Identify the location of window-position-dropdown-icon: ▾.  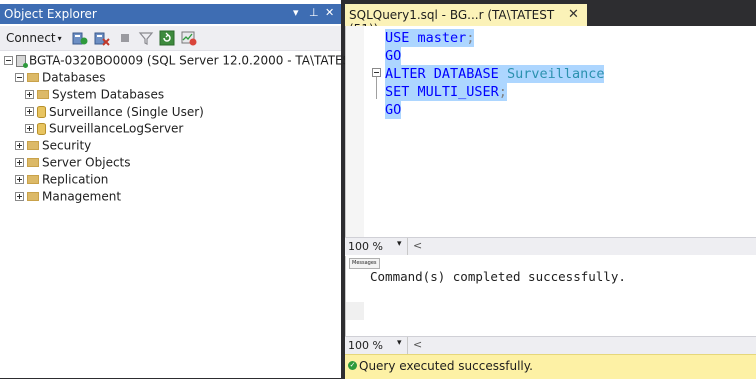
(296, 12).